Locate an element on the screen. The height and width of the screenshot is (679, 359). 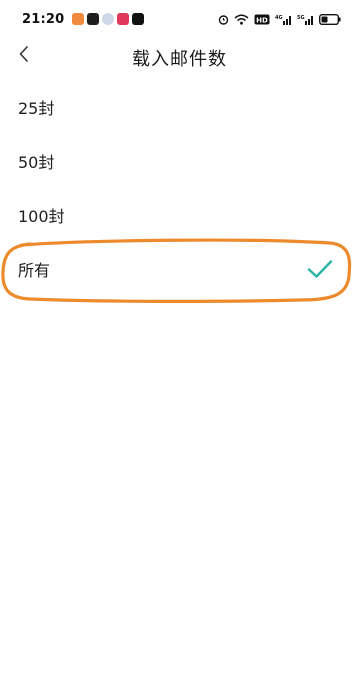
alarm-icon is located at coordinates (223, 19).